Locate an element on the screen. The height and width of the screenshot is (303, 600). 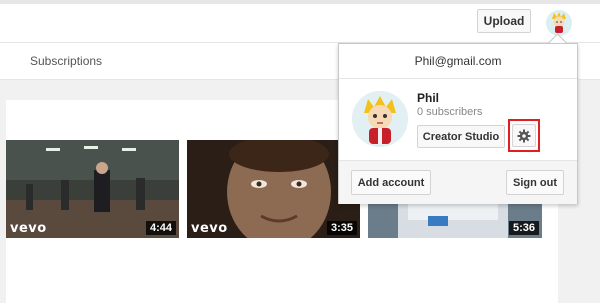
gear-icon is located at coordinates (524, 135).